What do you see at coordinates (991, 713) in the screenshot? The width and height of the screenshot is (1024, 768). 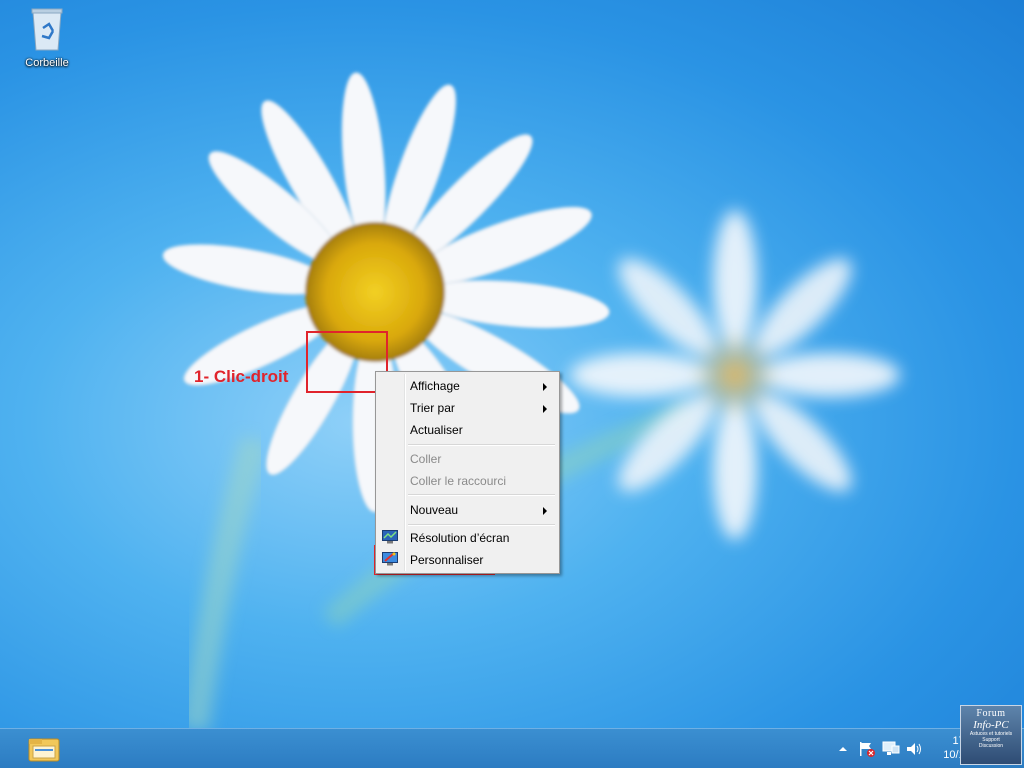 I see `watermark-line1: Forum` at bounding box center [991, 713].